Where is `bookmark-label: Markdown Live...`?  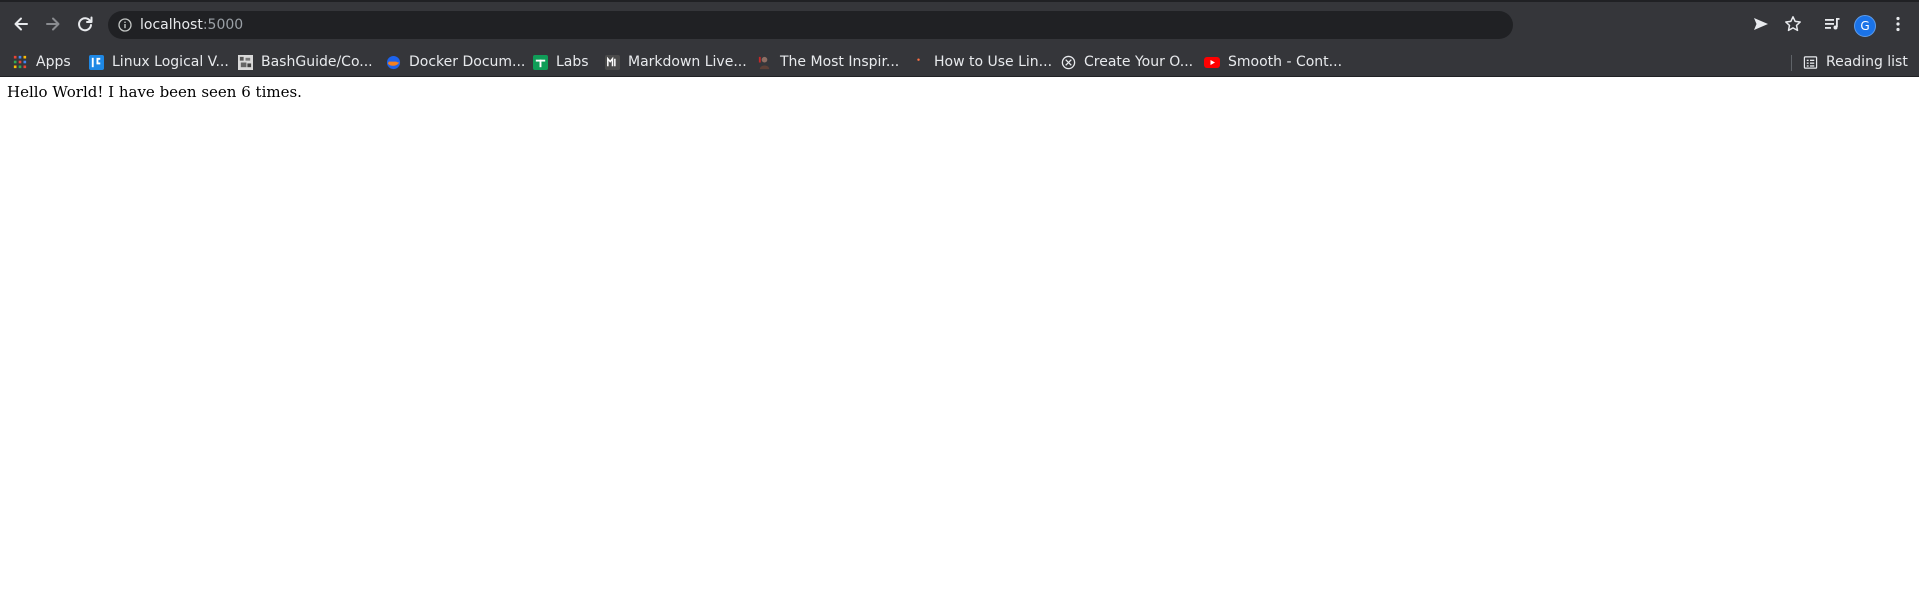 bookmark-label: Markdown Live... is located at coordinates (687, 62).